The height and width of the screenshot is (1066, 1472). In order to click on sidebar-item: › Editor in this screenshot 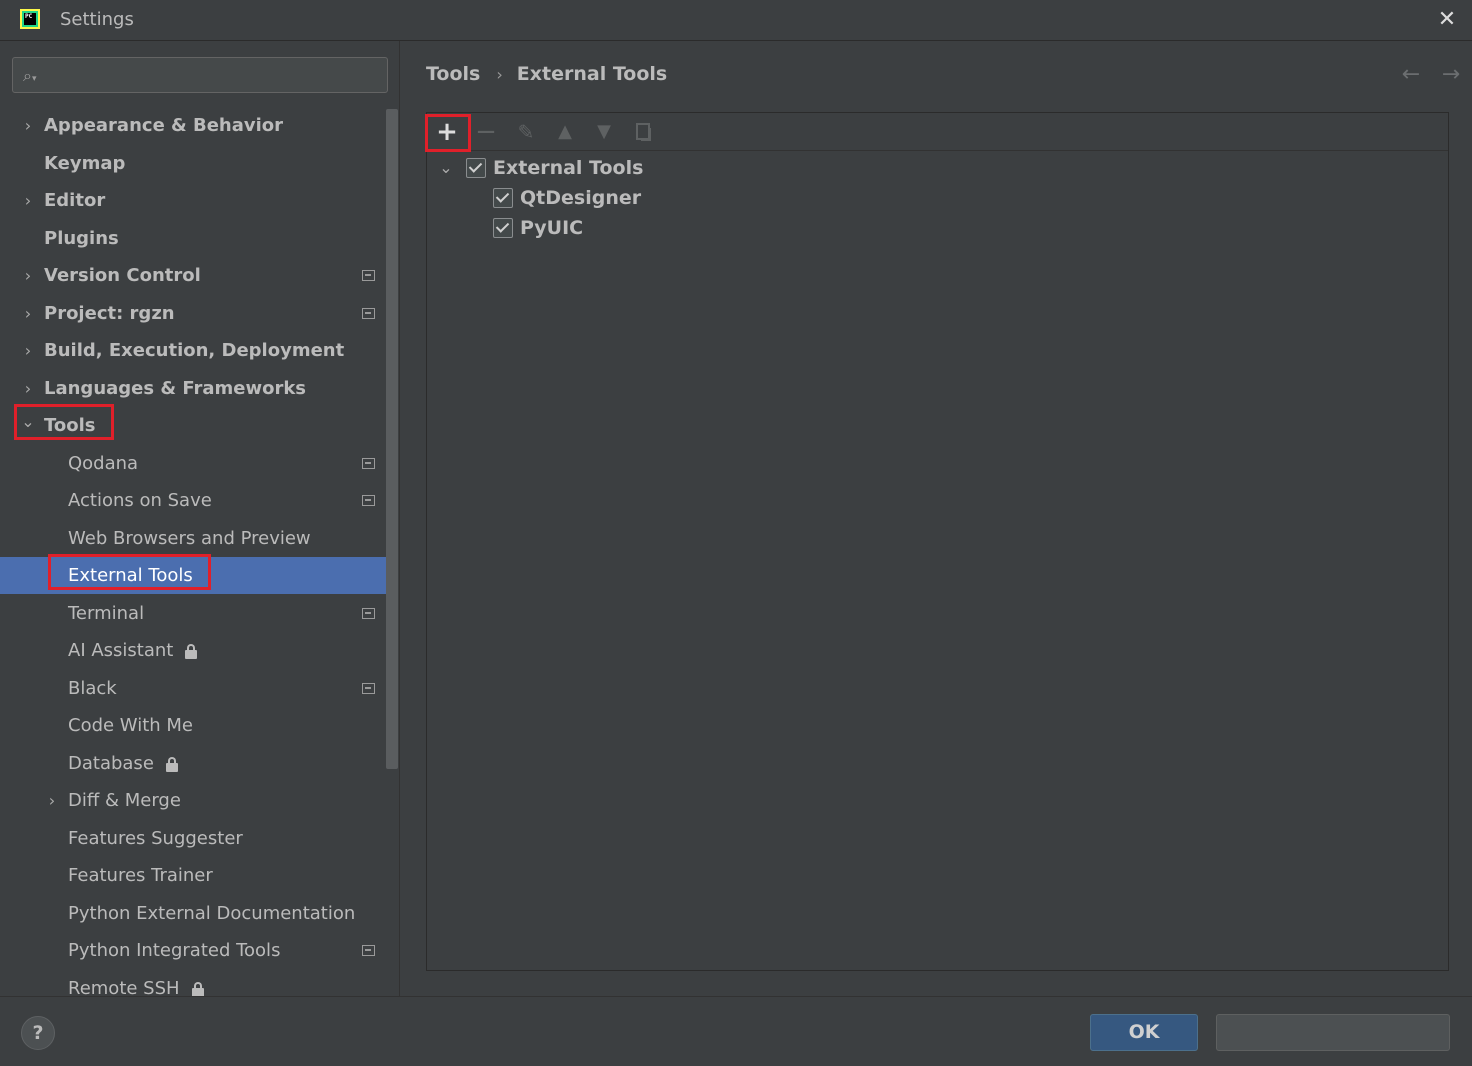, I will do `click(199, 200)`.